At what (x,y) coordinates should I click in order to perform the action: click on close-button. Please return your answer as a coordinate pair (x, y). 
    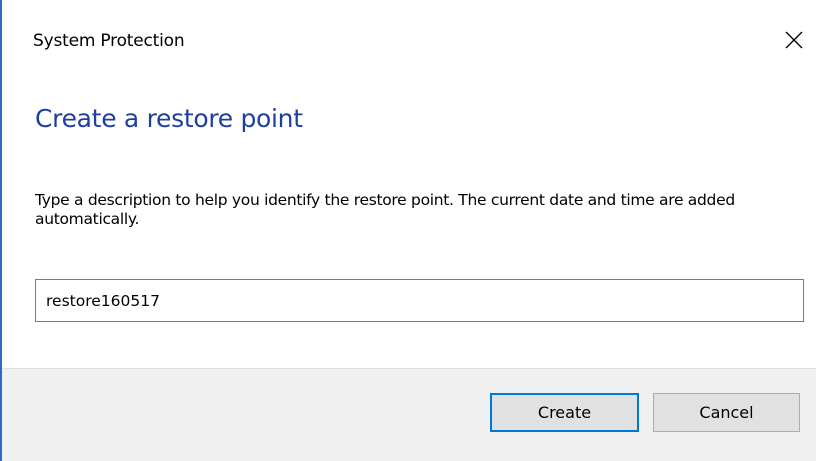
    Looking at the image, I should click on (794, 40).